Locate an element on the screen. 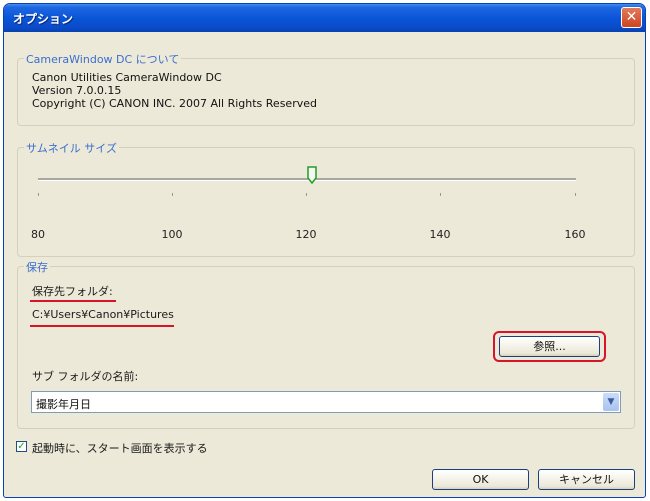 The width and height of the screenshot is (650, 501). startup-screen-label: 起動時に、スタート画面を表示する is located at coordinates (120, 448).